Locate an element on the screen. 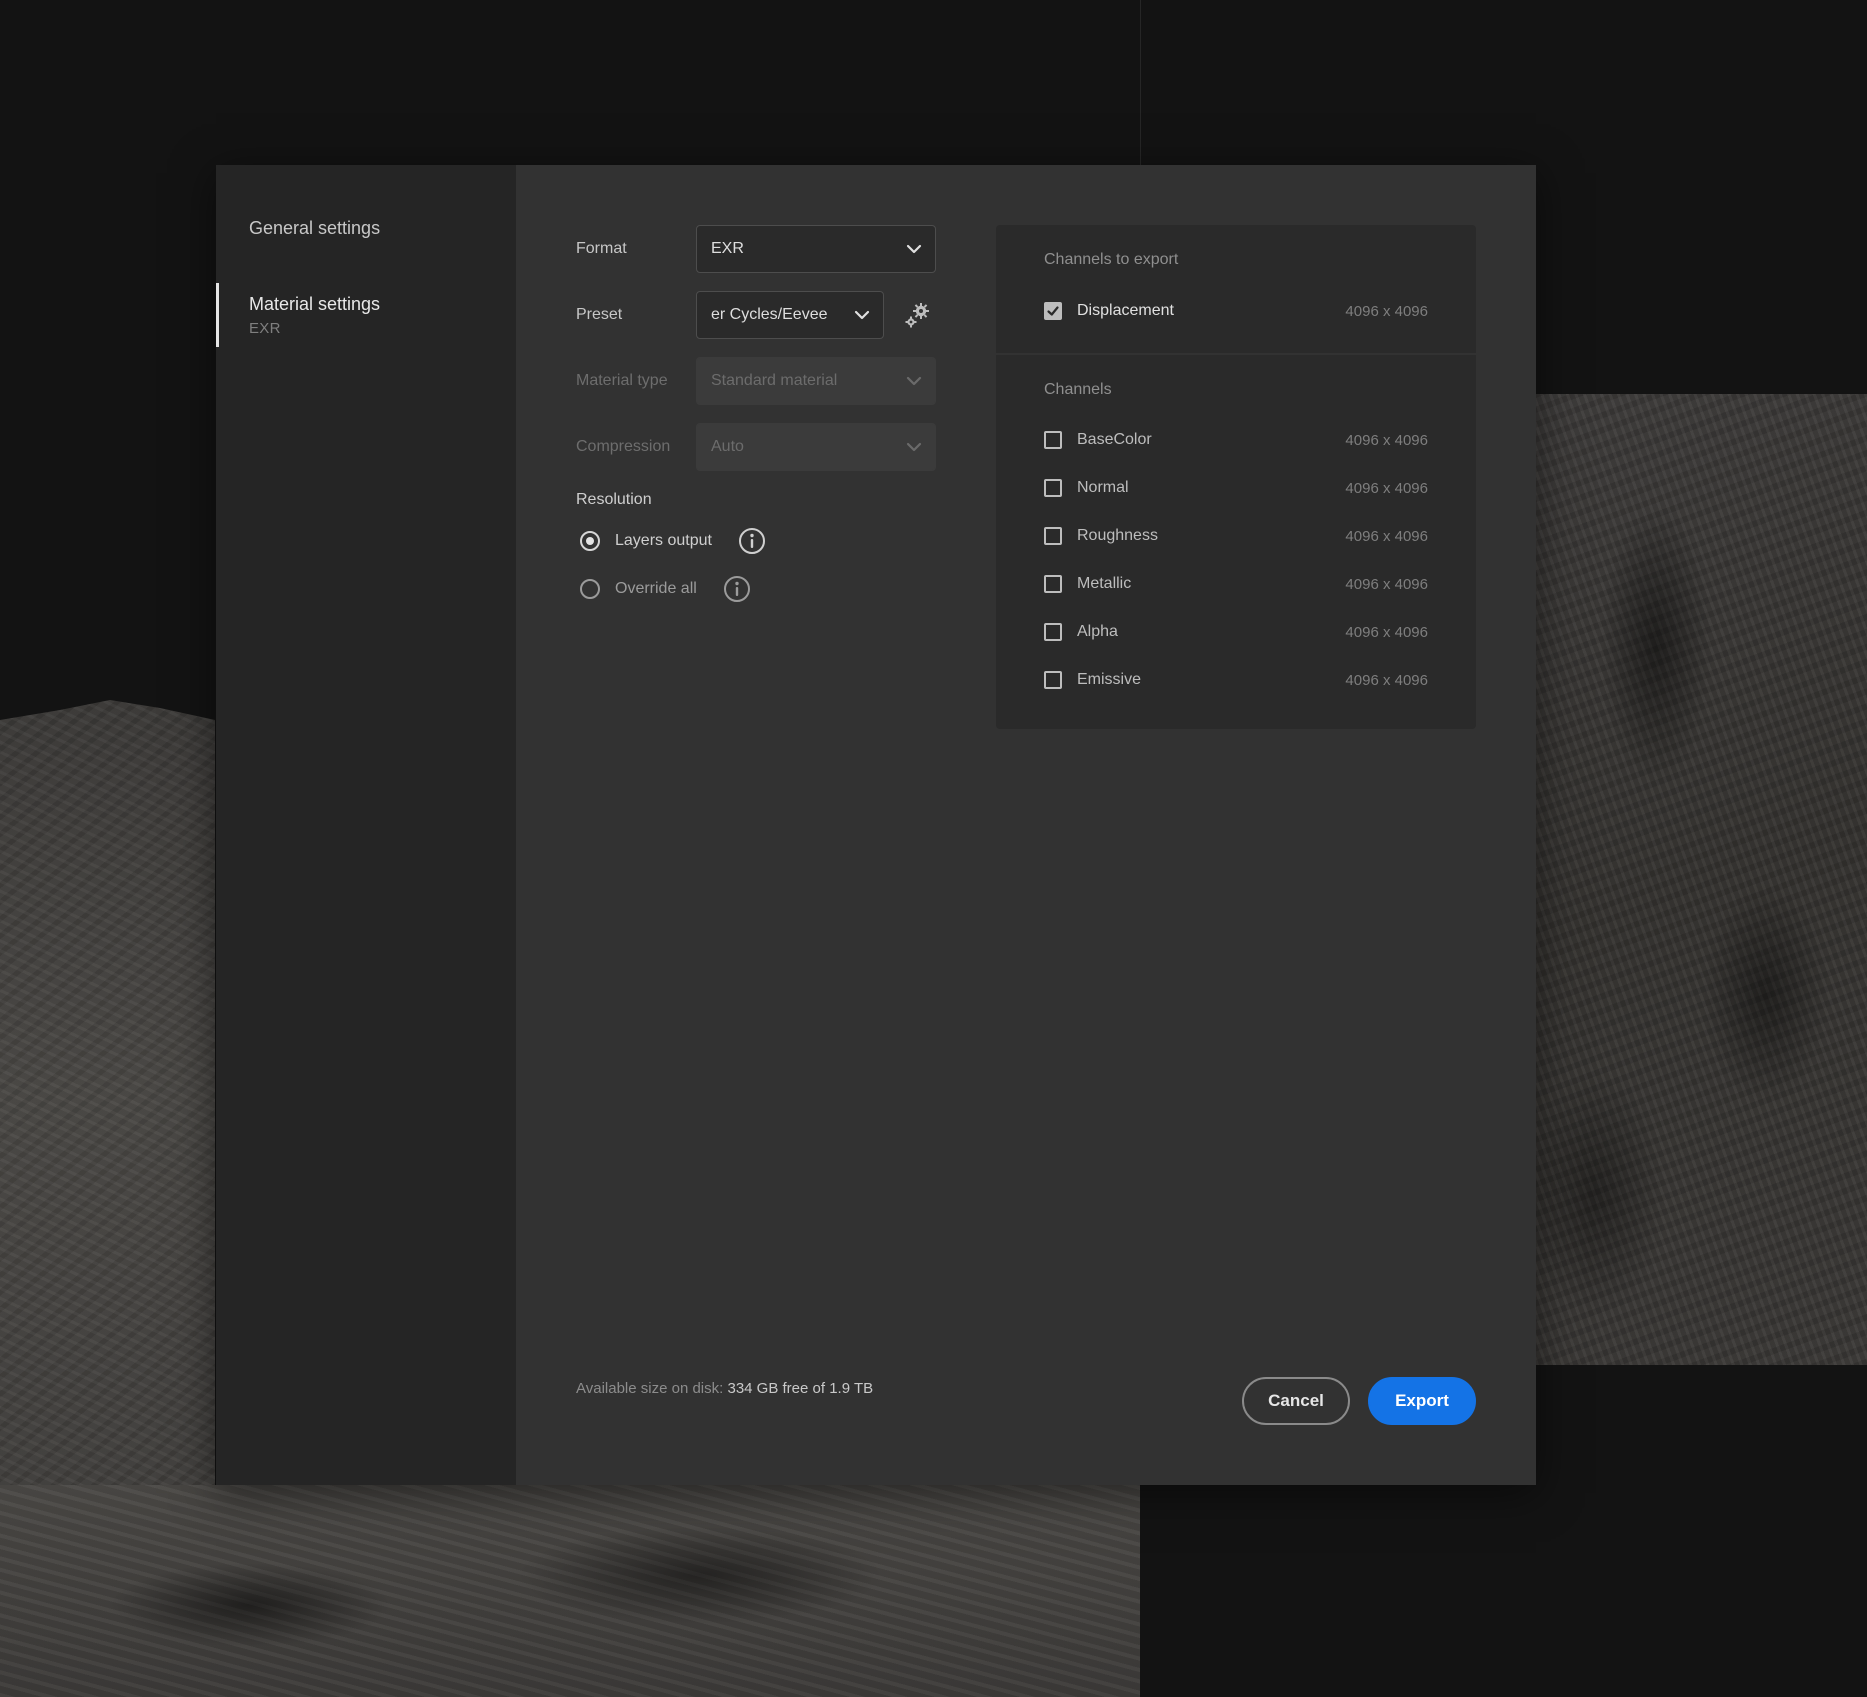 The width and height of the screenshot is (1867, 1697). channel-left: Alpha is located at coordinates (1081, 632).